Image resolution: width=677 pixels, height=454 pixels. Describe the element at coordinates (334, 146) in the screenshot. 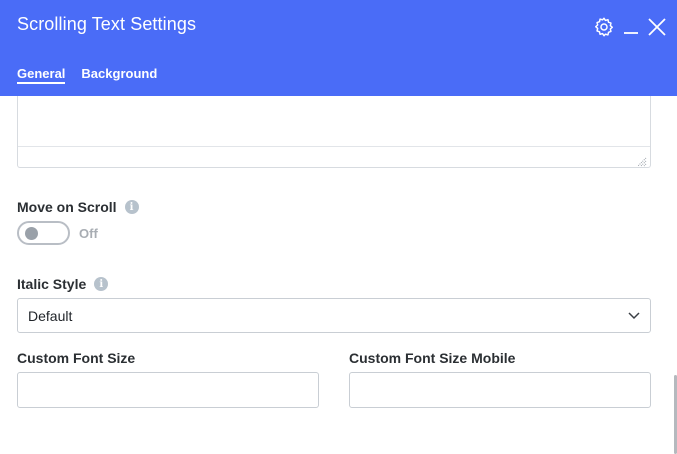

I see `textarea-divider` at that location.